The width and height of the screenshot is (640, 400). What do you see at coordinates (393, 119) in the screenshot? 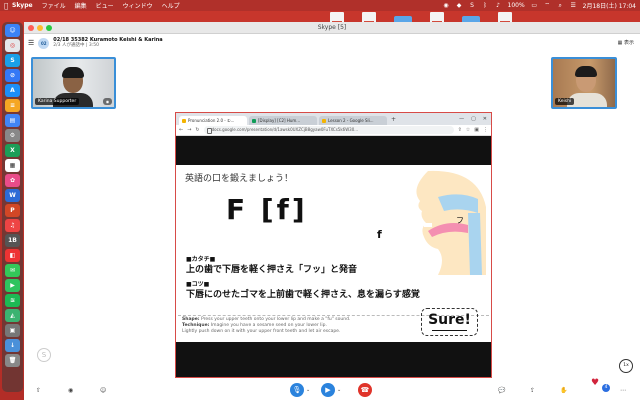
I see `new-tab-icon: +` at bounding box center [393, 119].